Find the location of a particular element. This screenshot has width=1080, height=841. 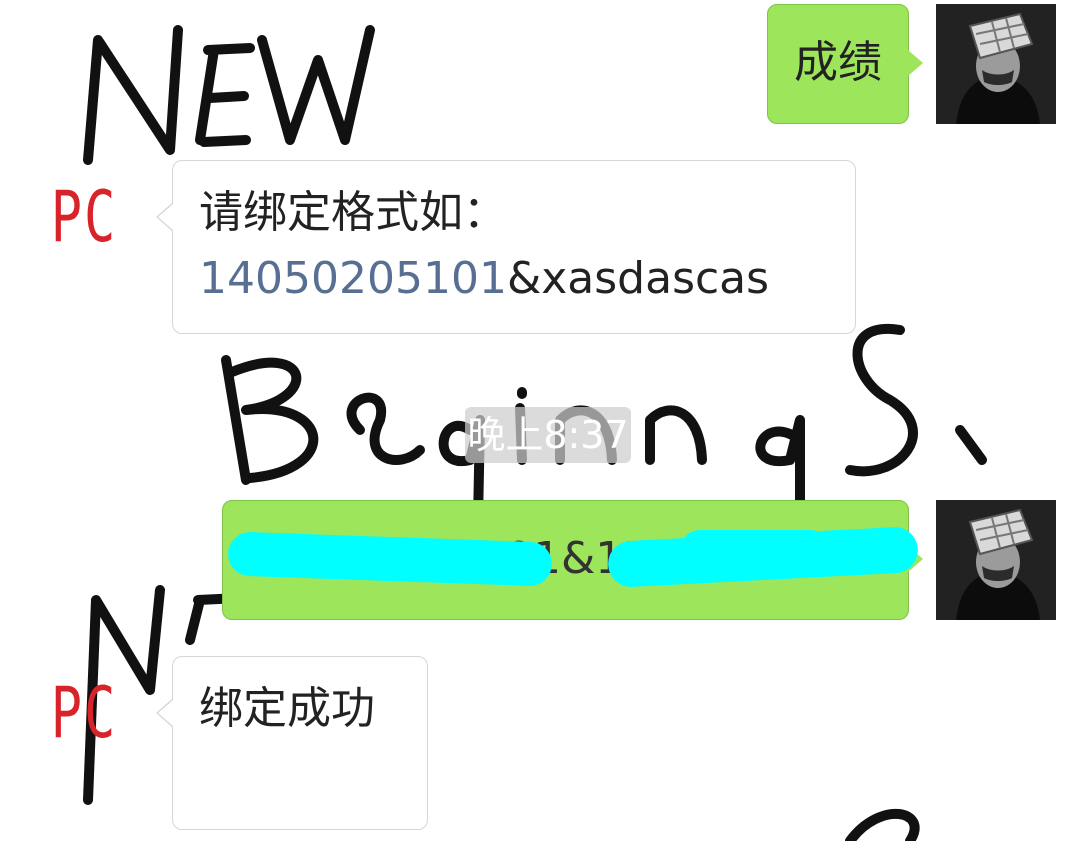

message-bubble: 请绑定格式如： 14050205101&xasdascas is located at coordinates (514, 247).